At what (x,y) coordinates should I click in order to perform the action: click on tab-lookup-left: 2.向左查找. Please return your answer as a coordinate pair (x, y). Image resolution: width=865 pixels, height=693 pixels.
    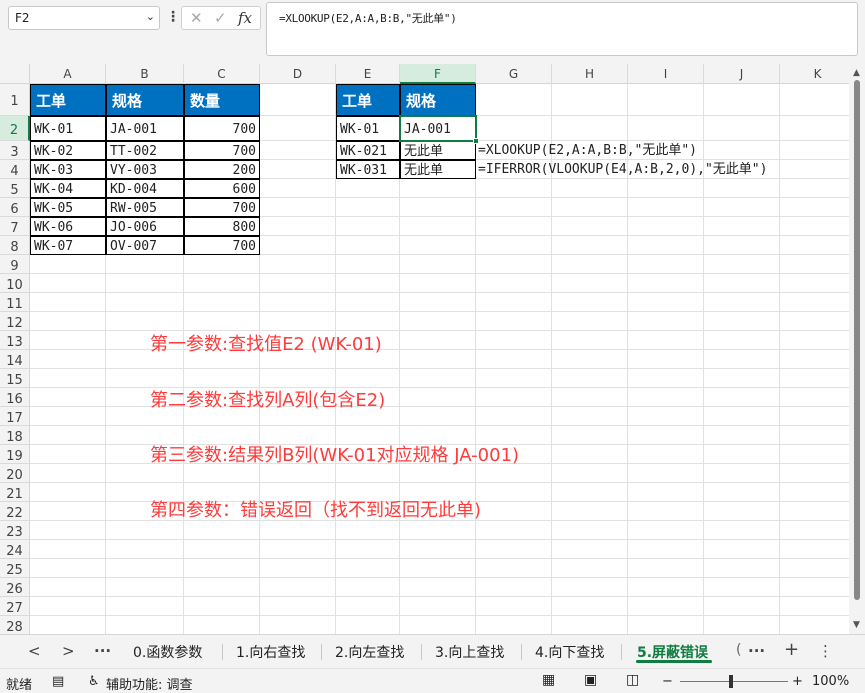
    Looking at the image, I should click on (369, 652).